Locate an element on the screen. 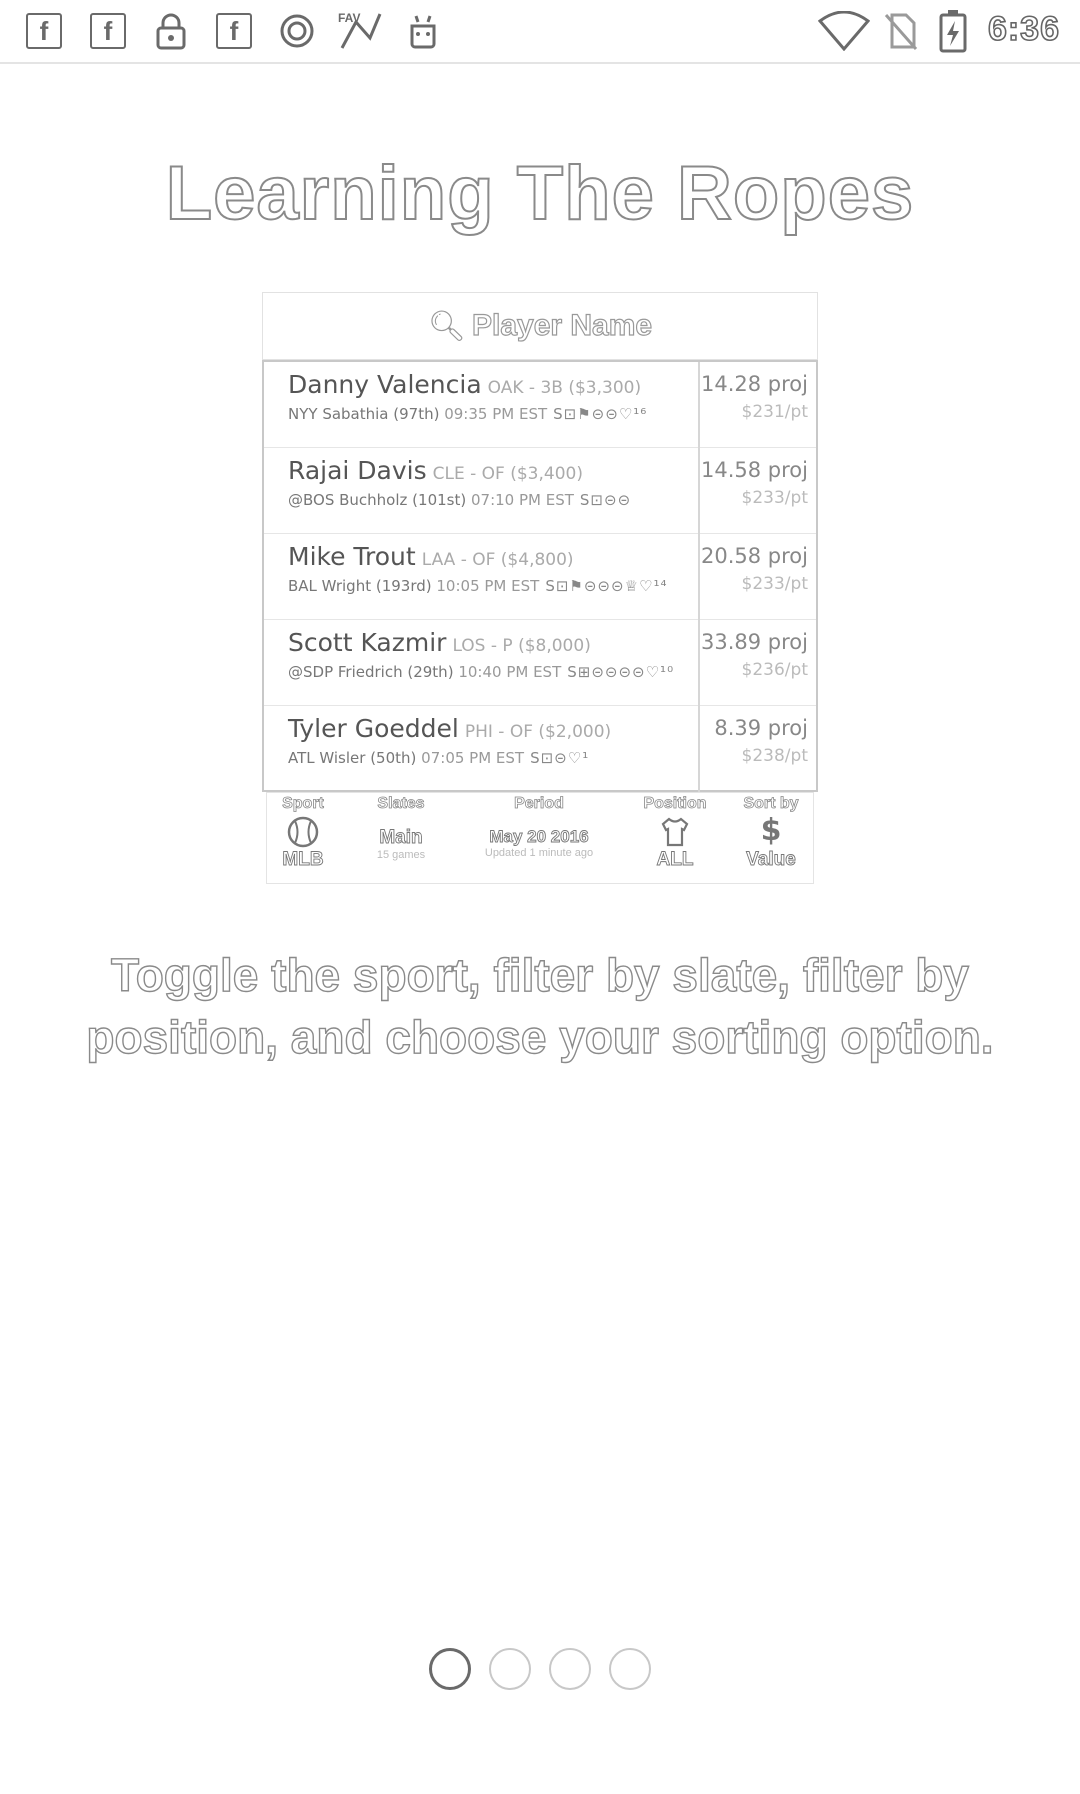  game-time: 07:05 PM EST is located at coordinates (473, 758).